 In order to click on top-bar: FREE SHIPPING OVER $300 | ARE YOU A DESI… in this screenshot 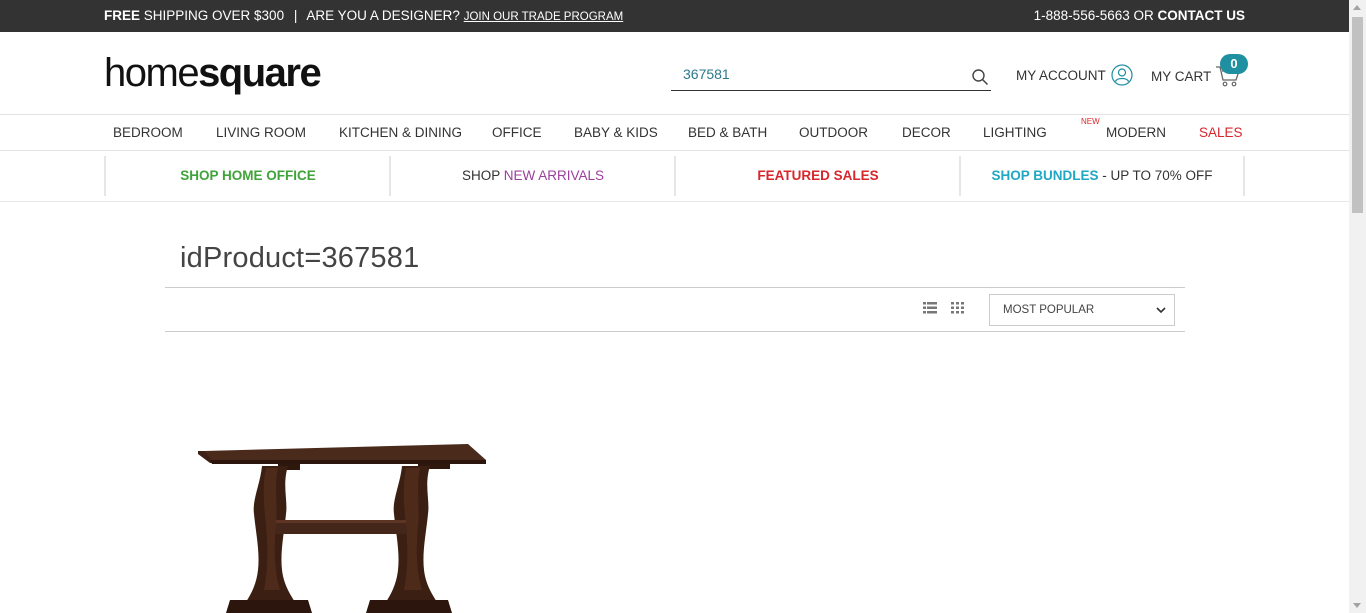, I will do `click(674, 16)`.